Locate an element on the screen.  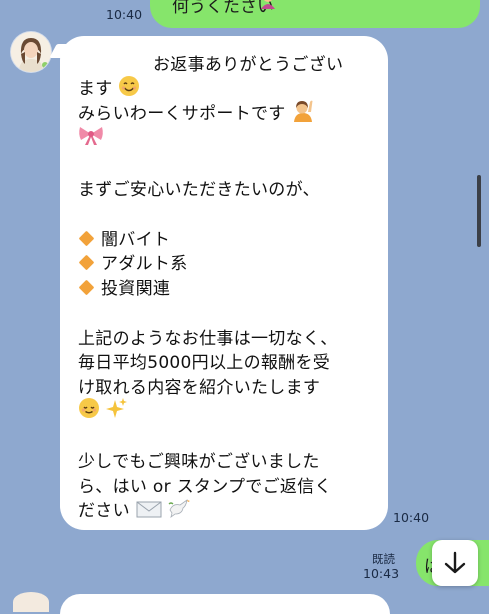
previous-message-timestamp: 10:40 is located at coordinates (124, 14).